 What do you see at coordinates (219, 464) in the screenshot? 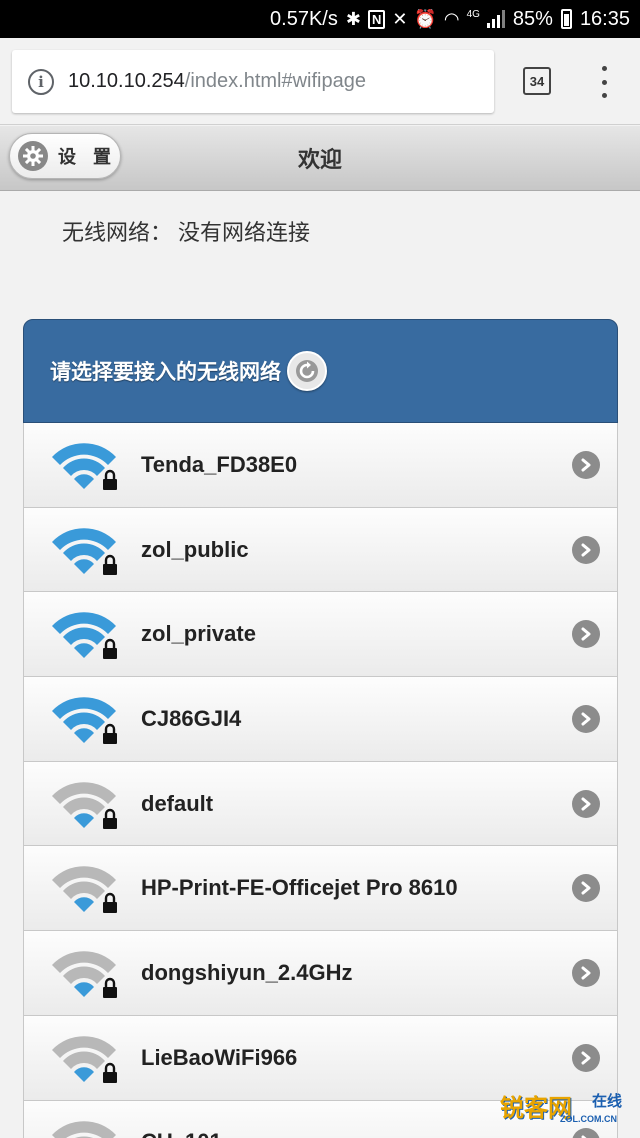
I see `network-name: Tenda_FD38E0` at bounding box center [219, 464].